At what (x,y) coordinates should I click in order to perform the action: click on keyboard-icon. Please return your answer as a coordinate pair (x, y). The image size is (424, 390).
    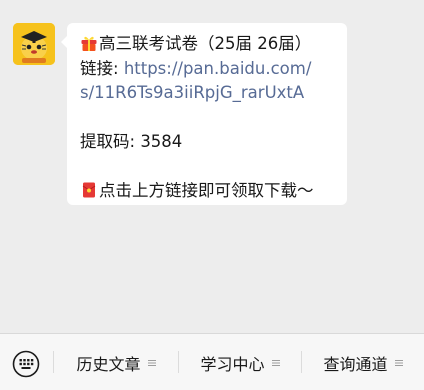
    Looking at the image, I should click on (26, 364).